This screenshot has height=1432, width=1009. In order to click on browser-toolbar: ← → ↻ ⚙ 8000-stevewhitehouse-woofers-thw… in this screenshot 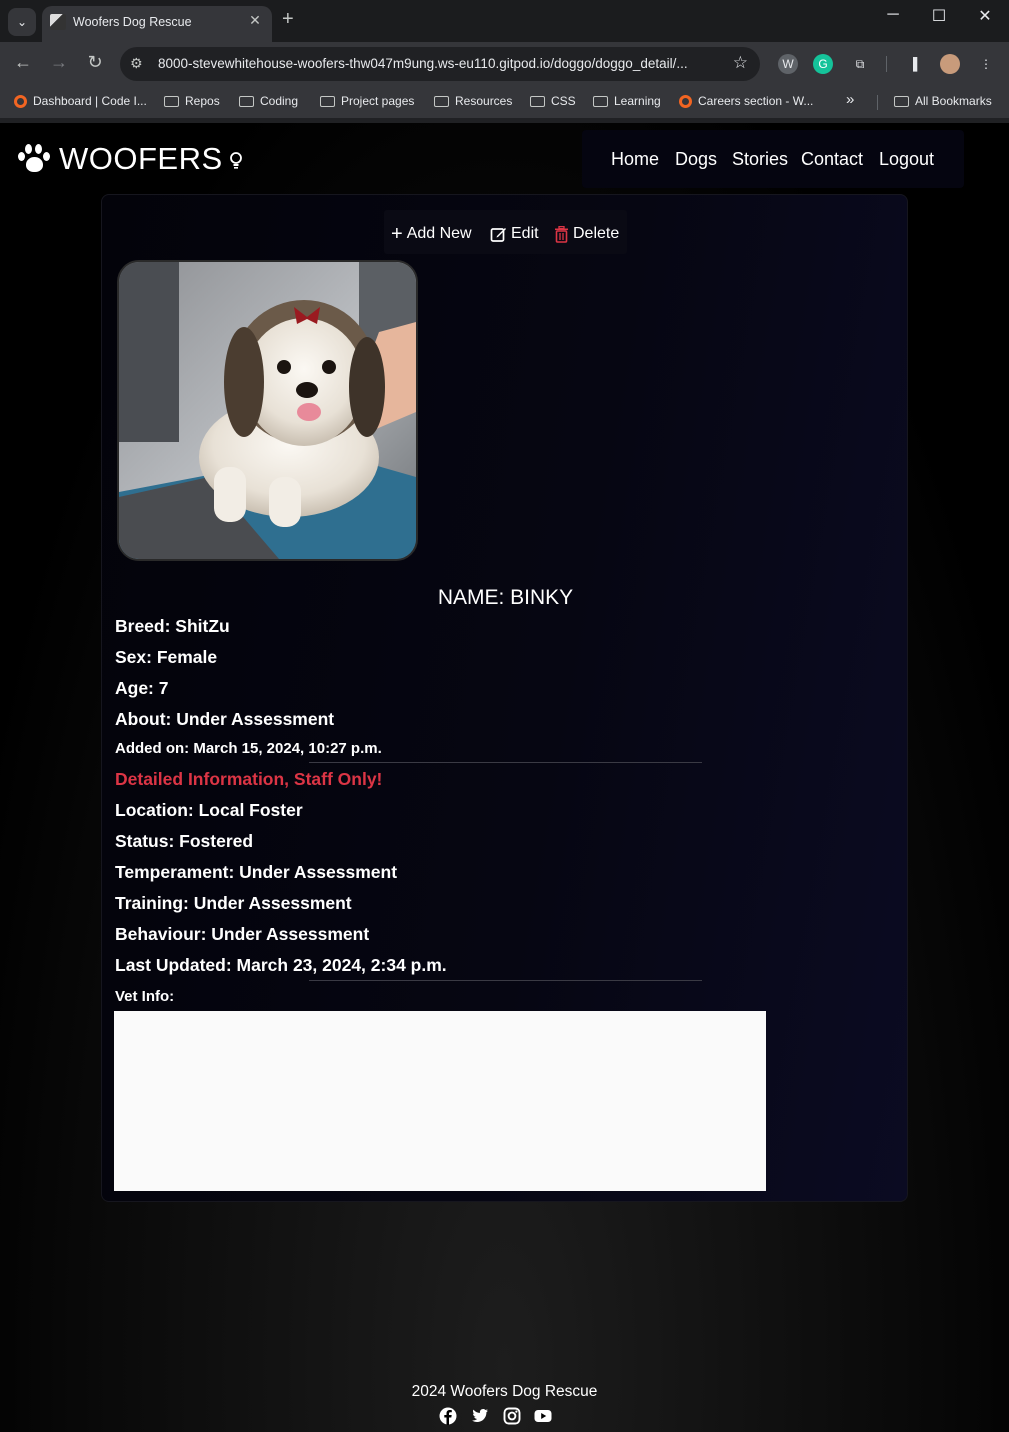, I will do `click(504, 64)`.